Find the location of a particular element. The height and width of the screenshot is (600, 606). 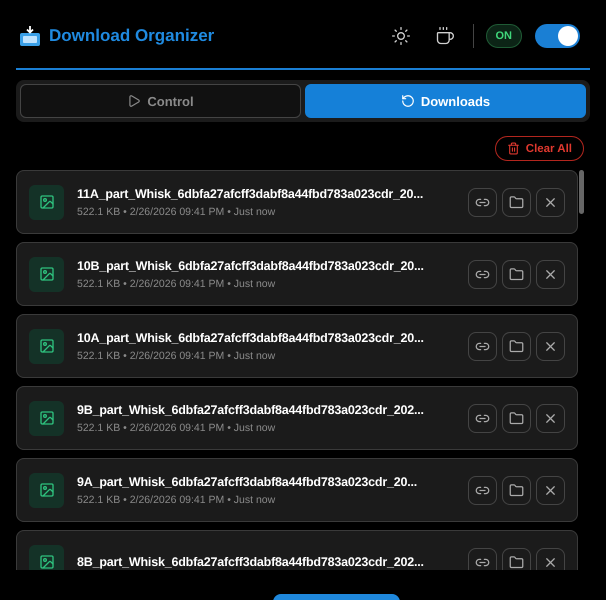

power-toggle is located at coordinates (557, 36).